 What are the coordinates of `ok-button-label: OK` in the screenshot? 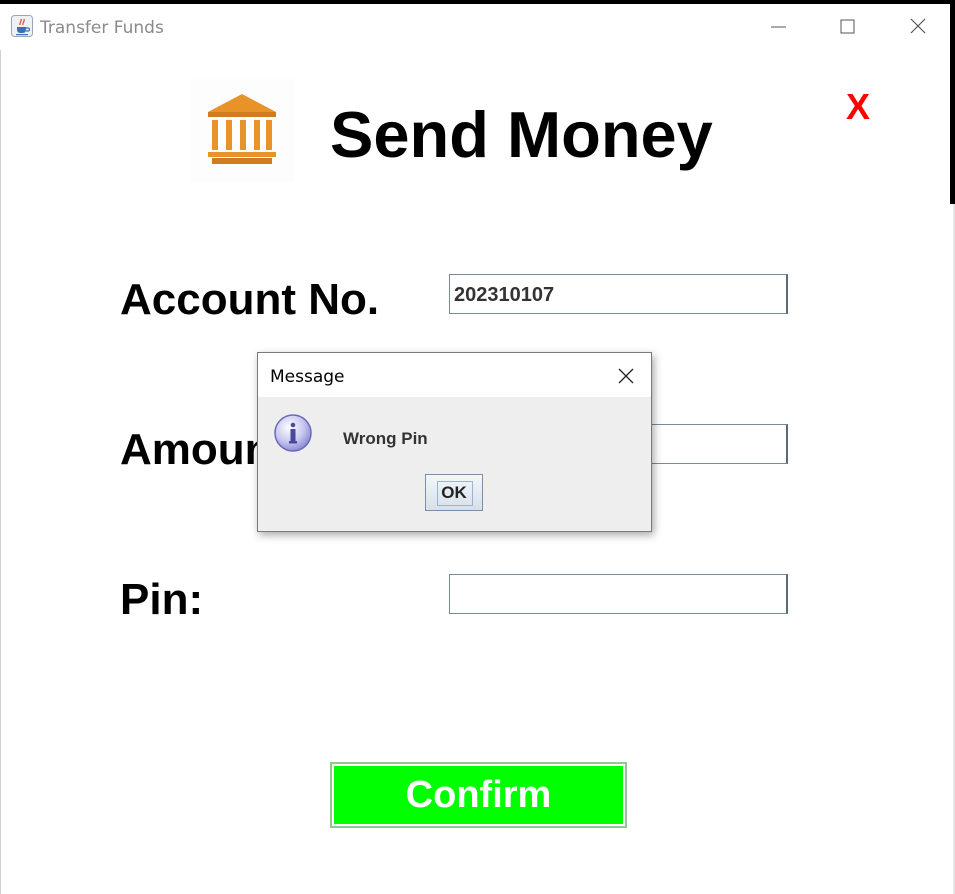 It's located at (454, 492).